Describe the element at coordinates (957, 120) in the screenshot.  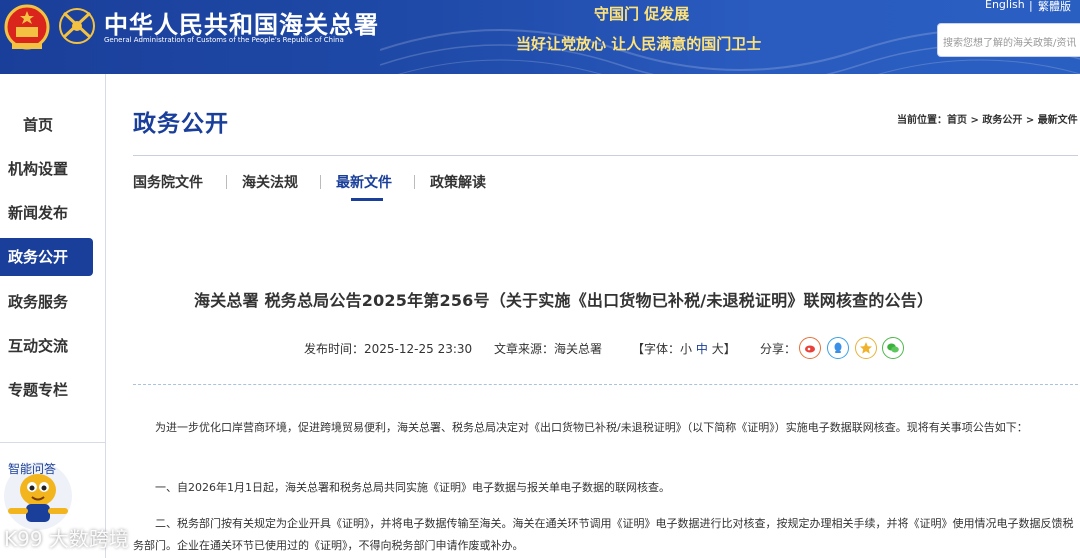
I see `breadcrumb-home: 首页` at that location.